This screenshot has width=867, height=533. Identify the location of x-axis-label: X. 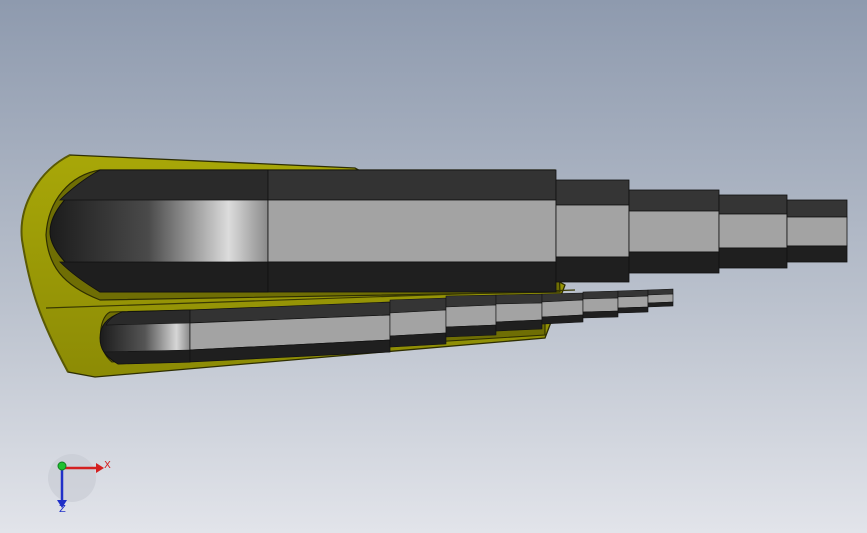
(107, 465).